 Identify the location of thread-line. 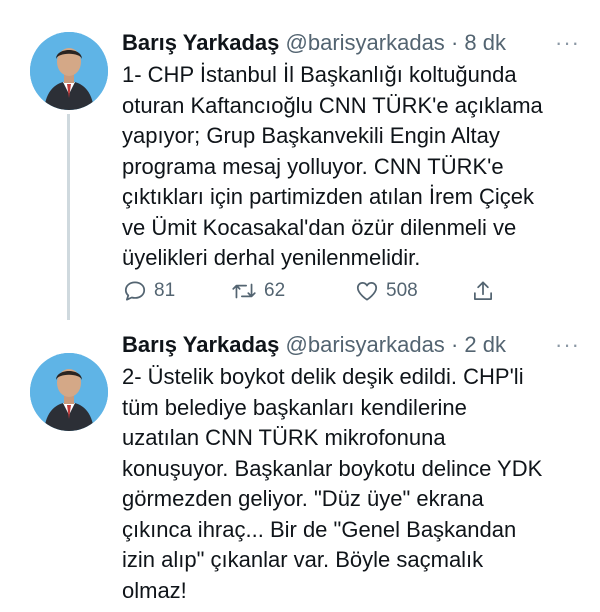
(68, 217).